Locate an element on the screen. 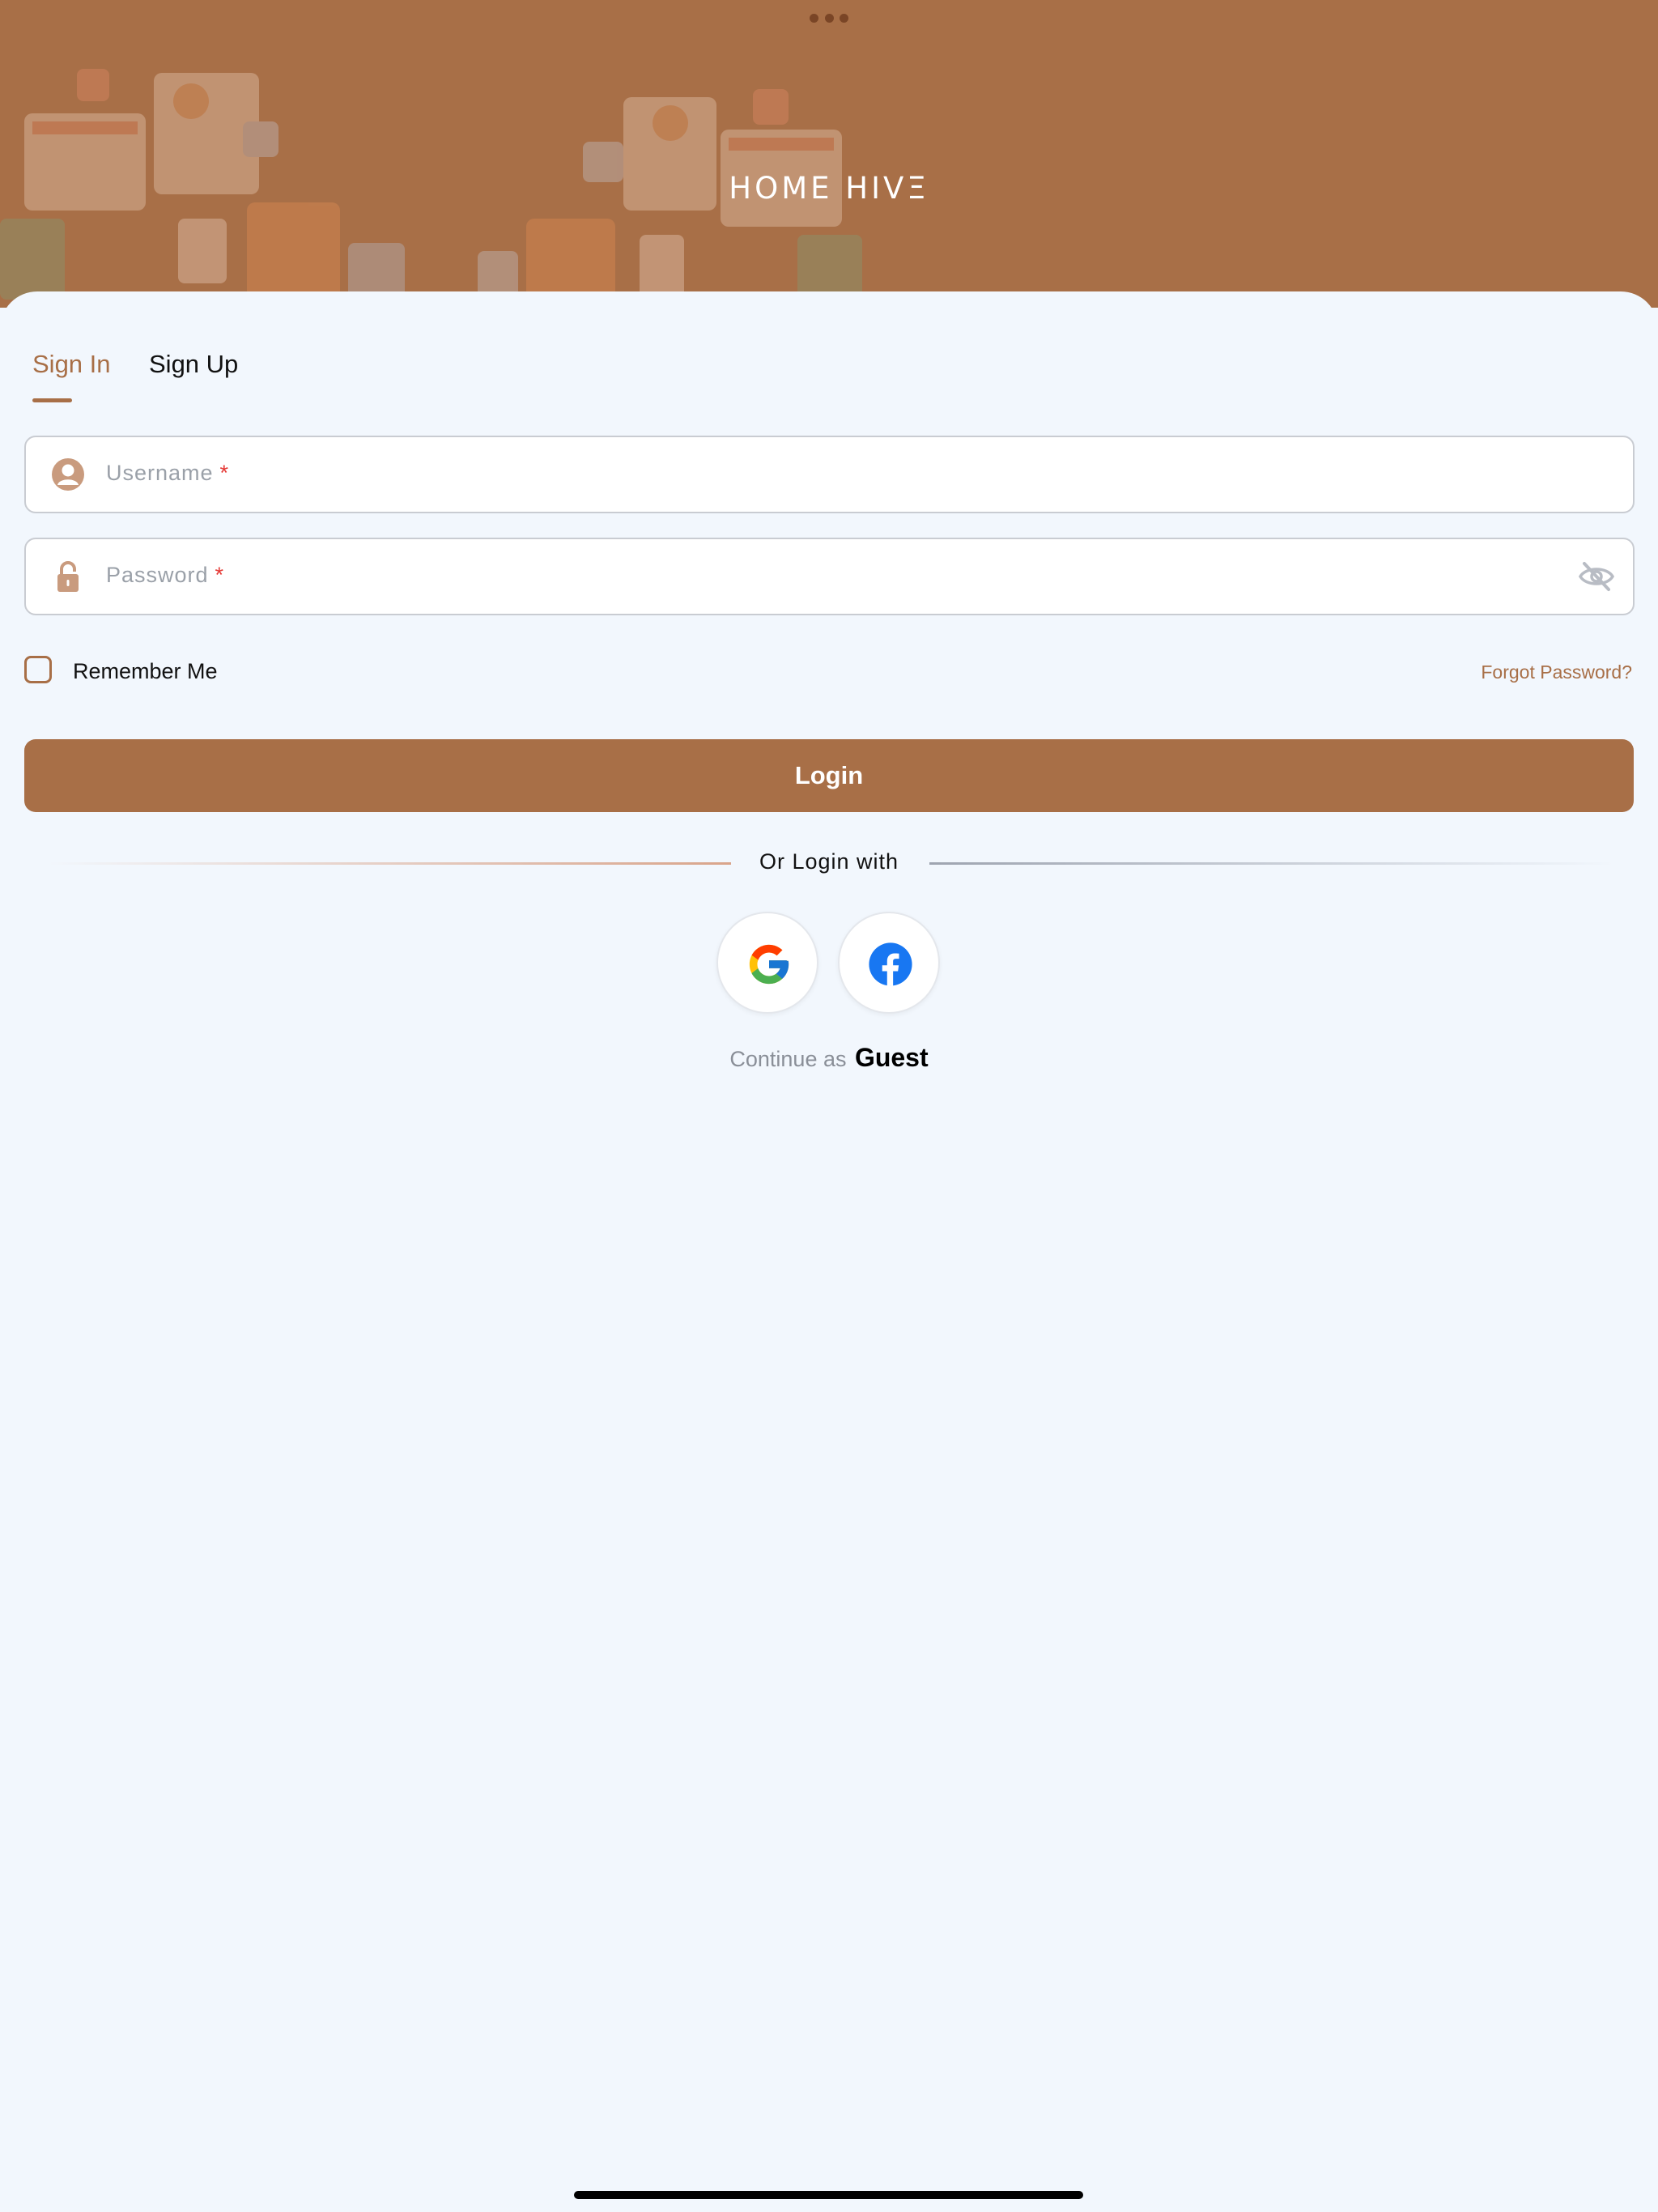 The width and height of the screenshot is (1658, 2212). facebook-icon is located at coordinates (890, 964).